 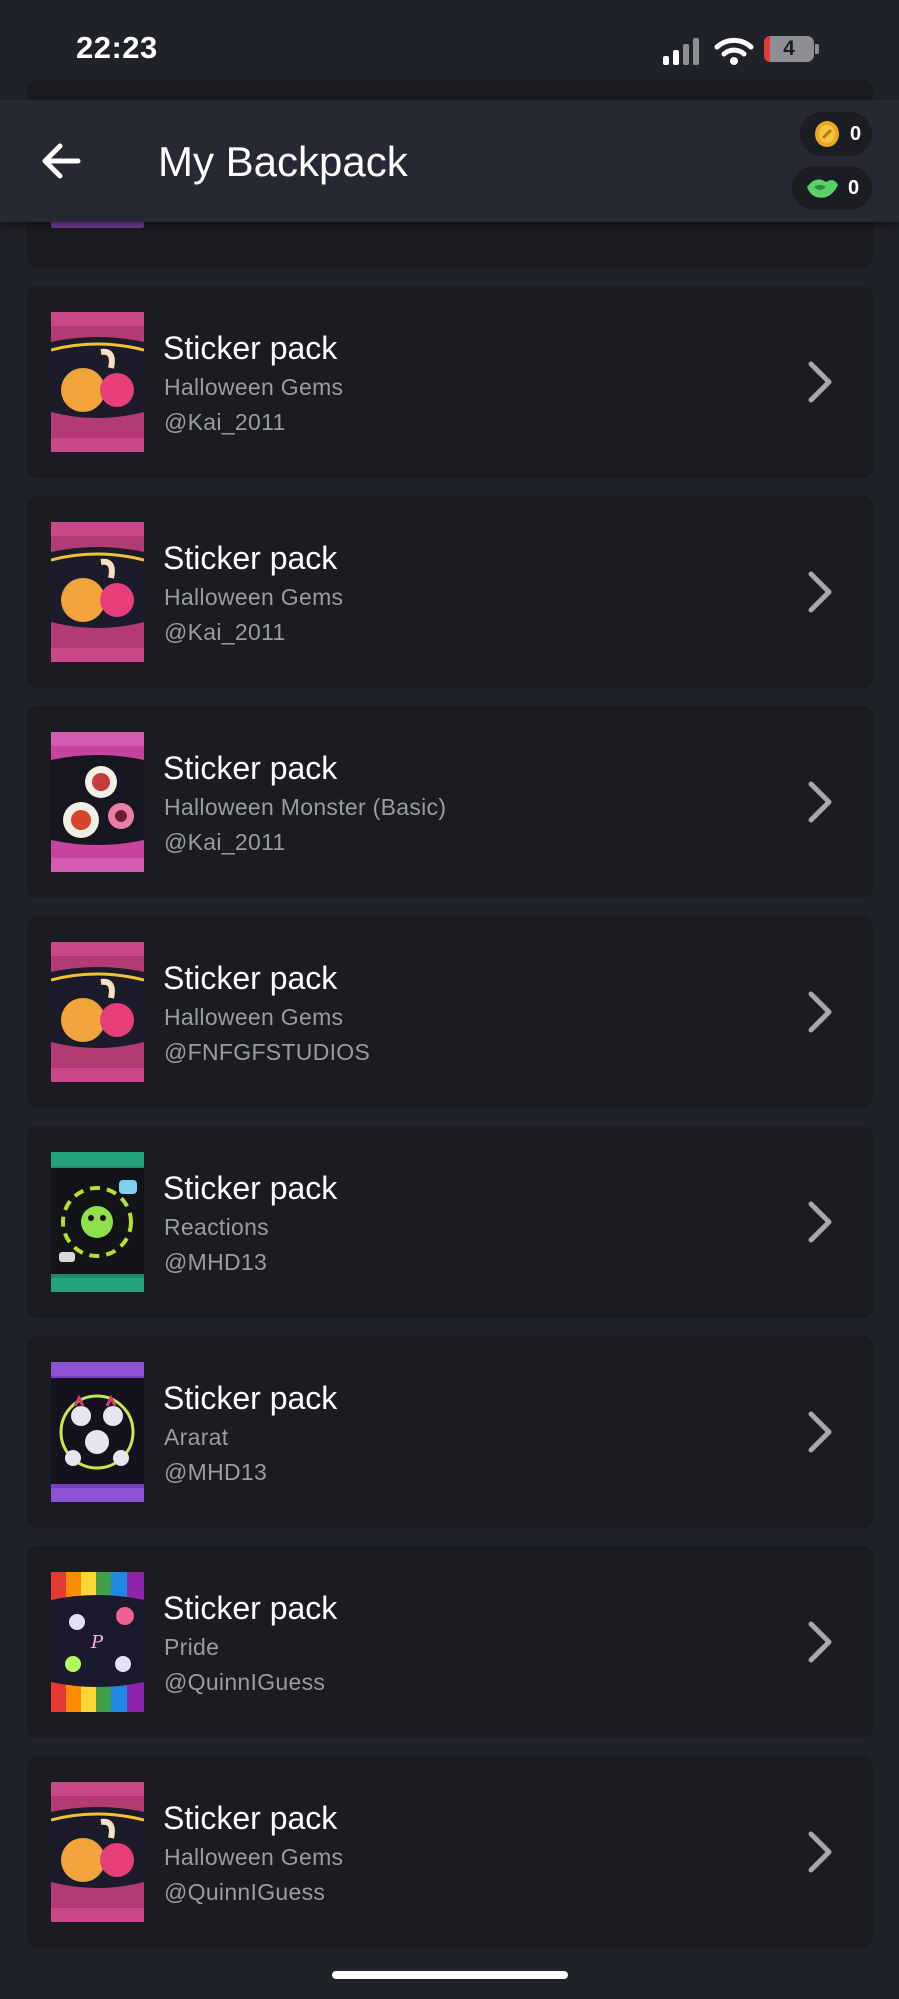 I want to click on item-subtitle: Ararat, so click(x=196, y=1437).